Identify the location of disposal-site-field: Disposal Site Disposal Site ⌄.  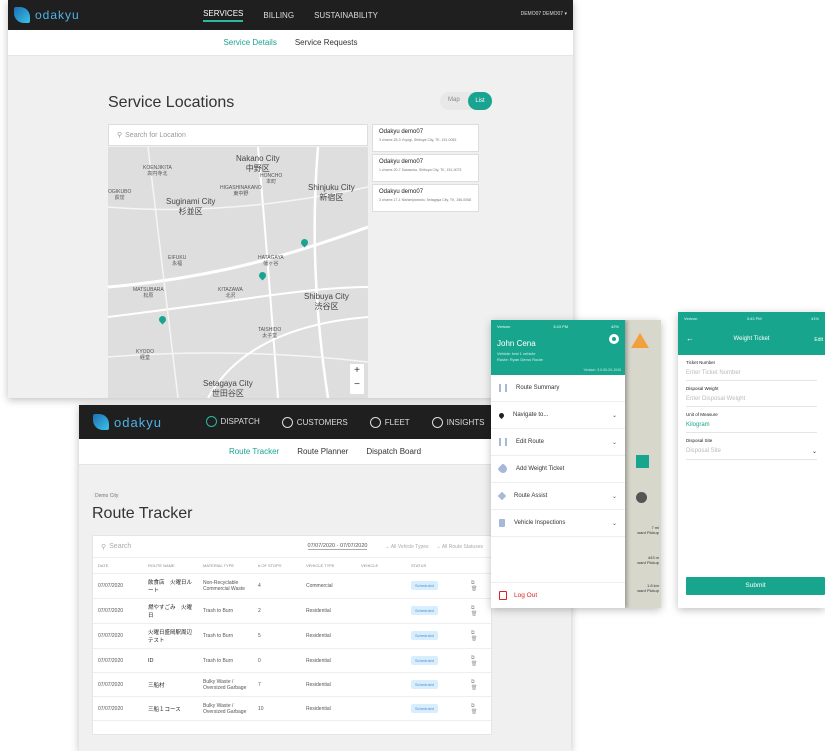
(751, 446).